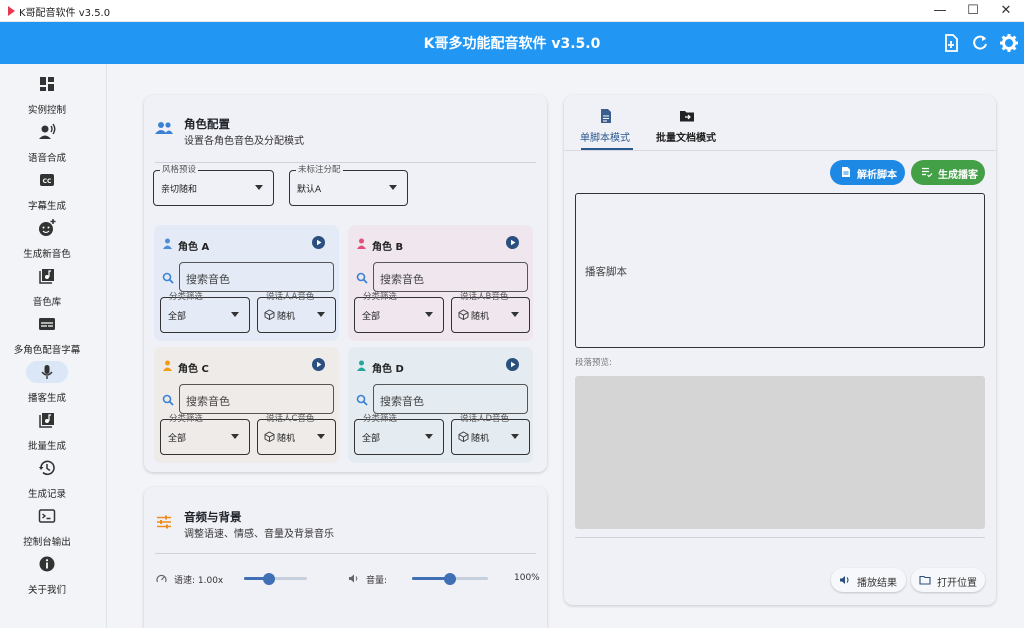  What do you see at coordinates (512, 11) in the screenshot?
I see `window-titlebar: K哥配音软件 v3.5.0 — ☐ ✕` at bounding box center [512, 11].